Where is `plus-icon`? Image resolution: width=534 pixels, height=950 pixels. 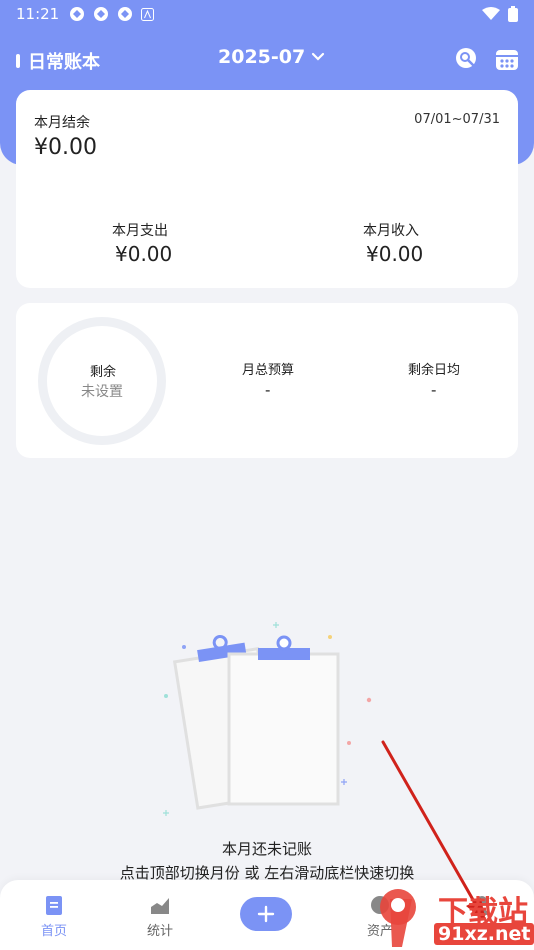 plus-icon is located at coordinates (266, 914).